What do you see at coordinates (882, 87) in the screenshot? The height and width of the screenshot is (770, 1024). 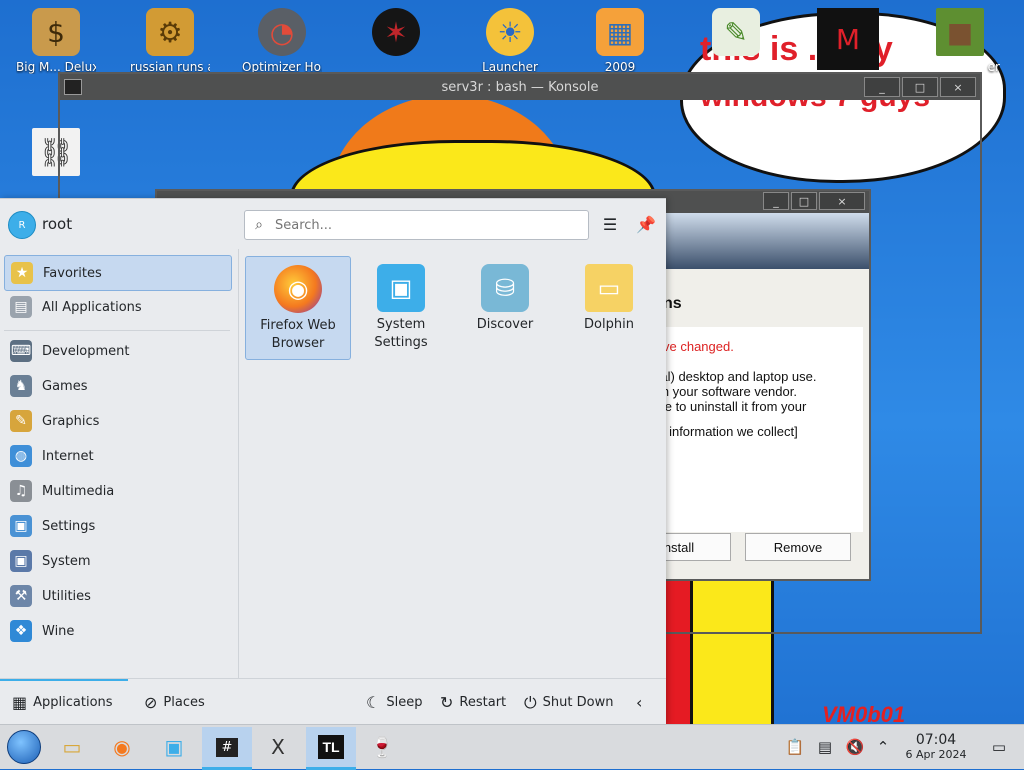 I see `minimize-button: _` at bounding box center [882, 87].